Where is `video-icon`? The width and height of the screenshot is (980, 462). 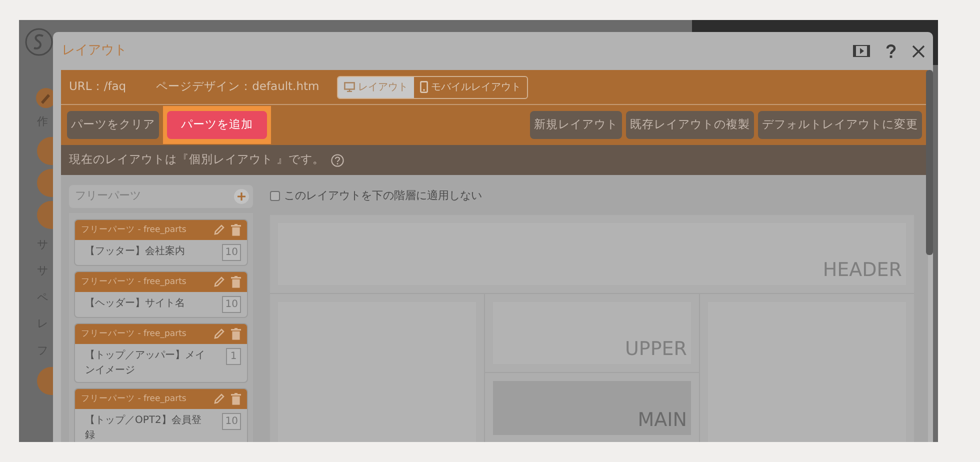 video-icon is located at coordinates (861, 51).